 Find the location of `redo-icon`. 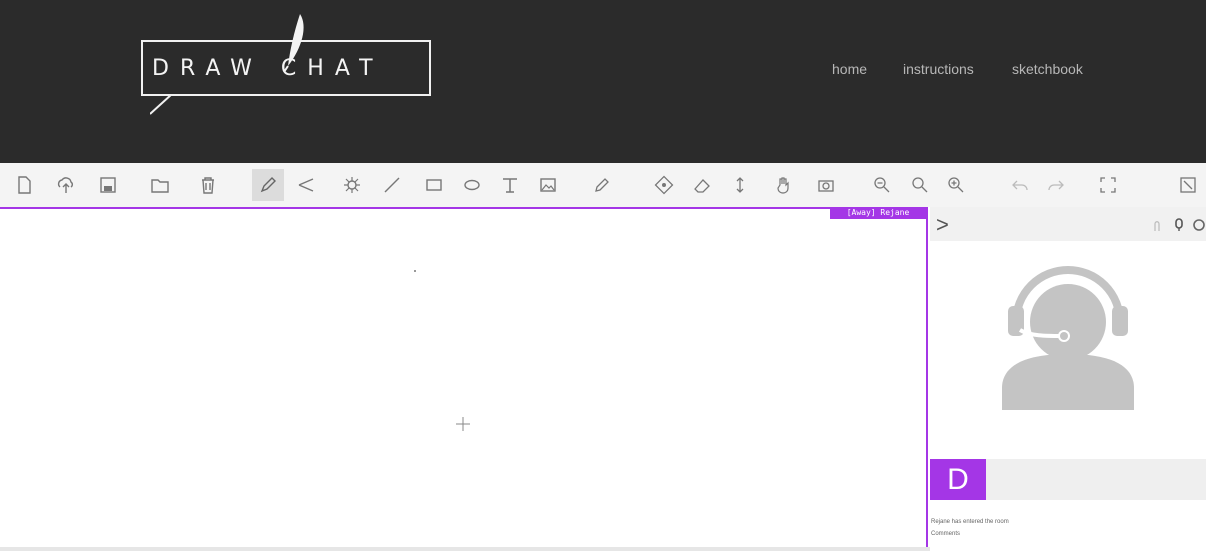

redo-icon is located at coordinates (1056, 185).